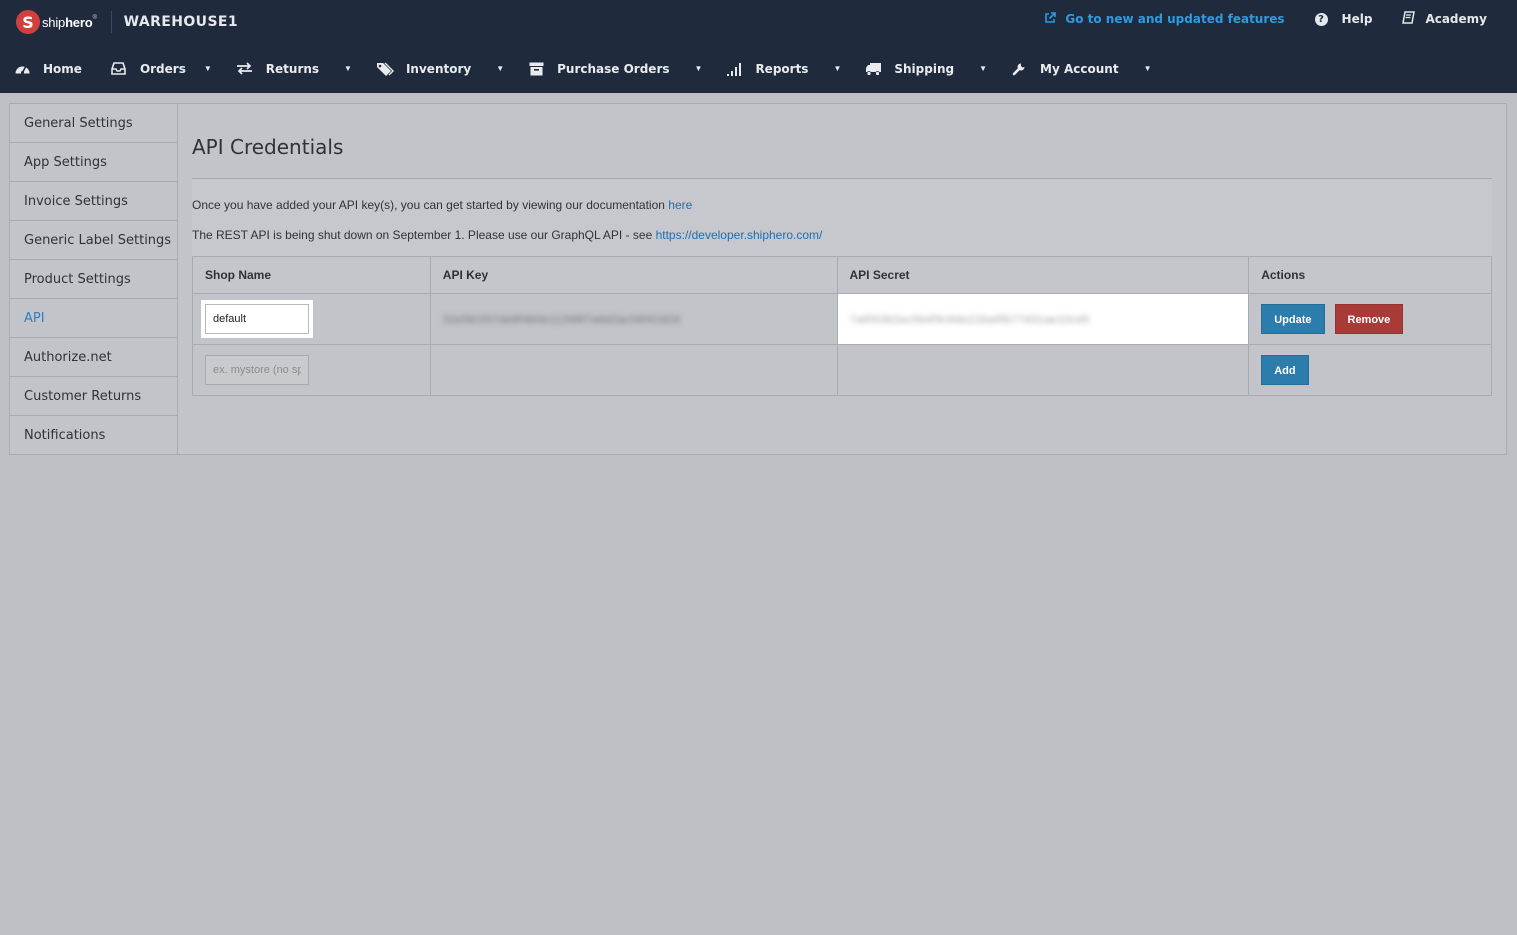  Describe the element at coordinates (119, 68) in the screenshot. I see `inbox-icon` at that location.